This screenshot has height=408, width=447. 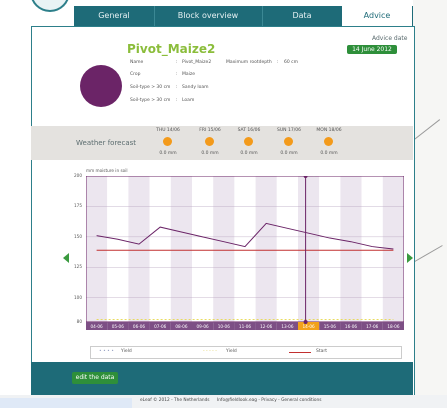 I want to click on y-tick-label: 125, so click(x=78, y=267).